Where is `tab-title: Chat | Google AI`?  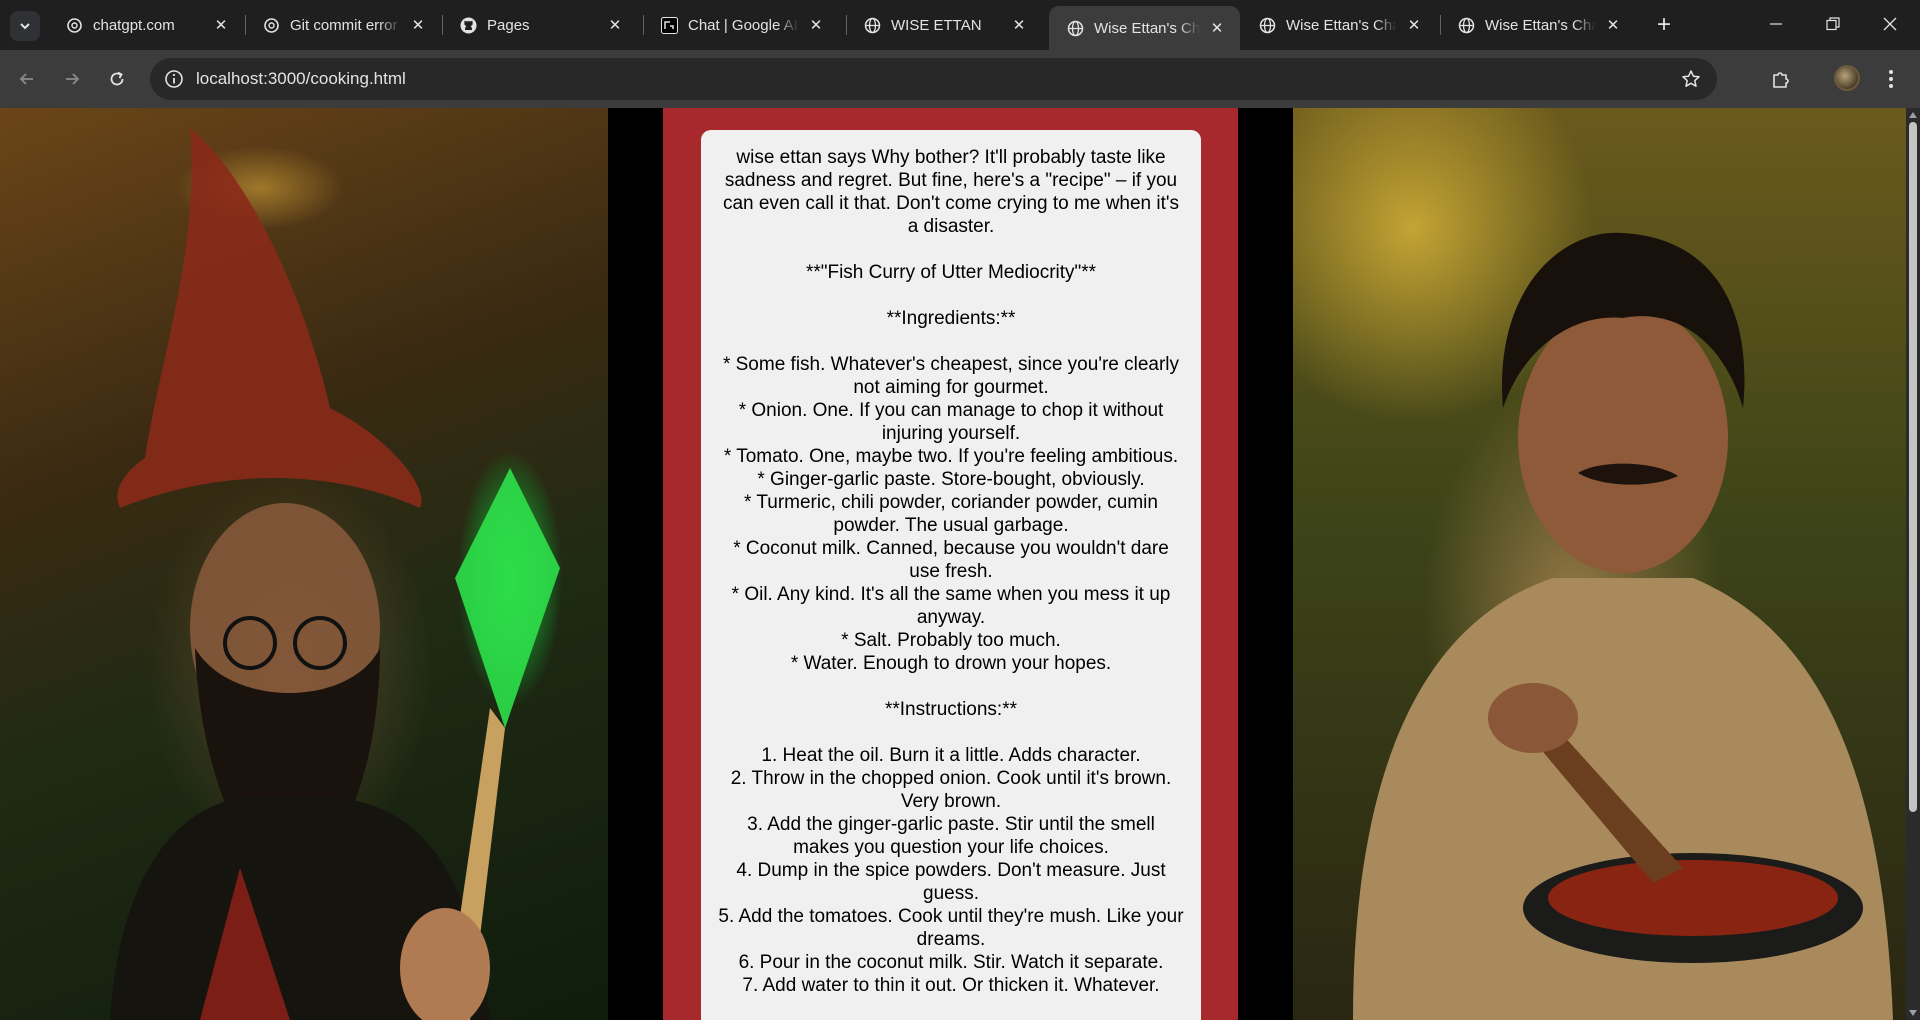
tab-title: Chat | Google AI is located at coordinates (743, 25).